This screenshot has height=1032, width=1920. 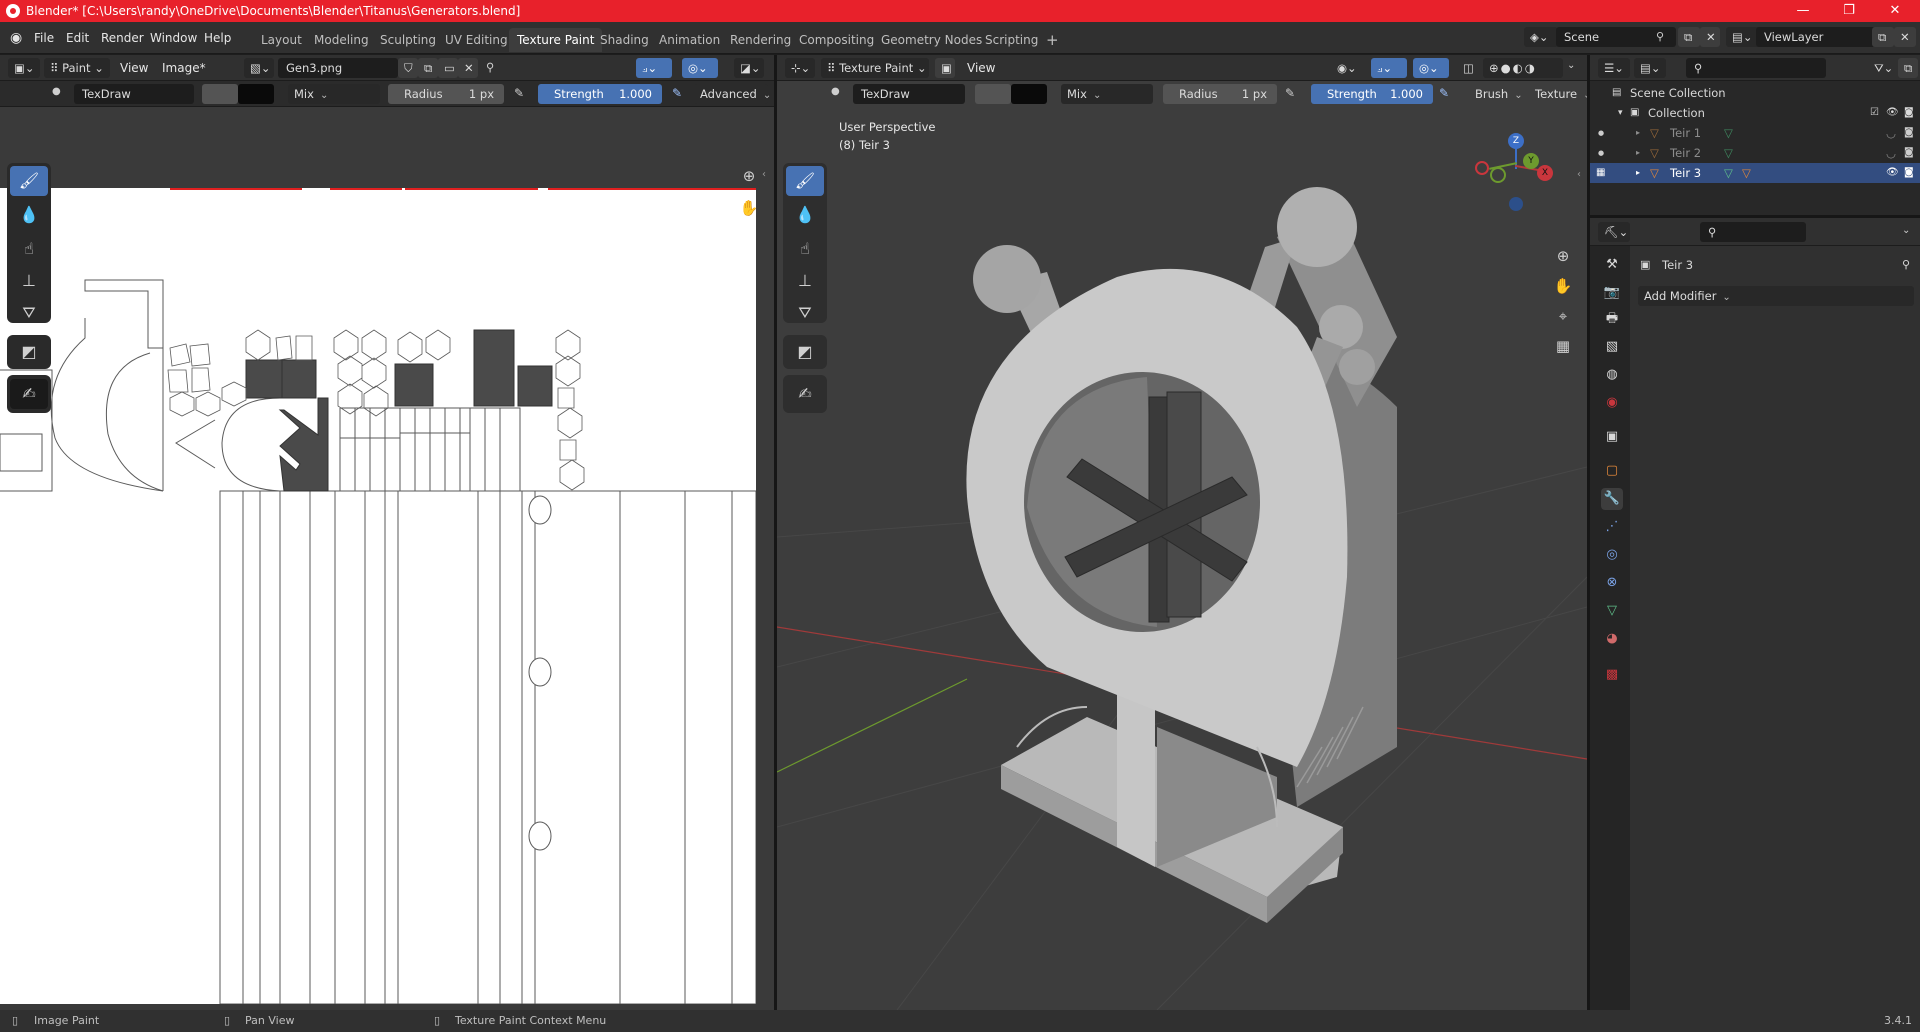 I want to click on pressure-strength-icon: ✎, so click(x=677, y=93).